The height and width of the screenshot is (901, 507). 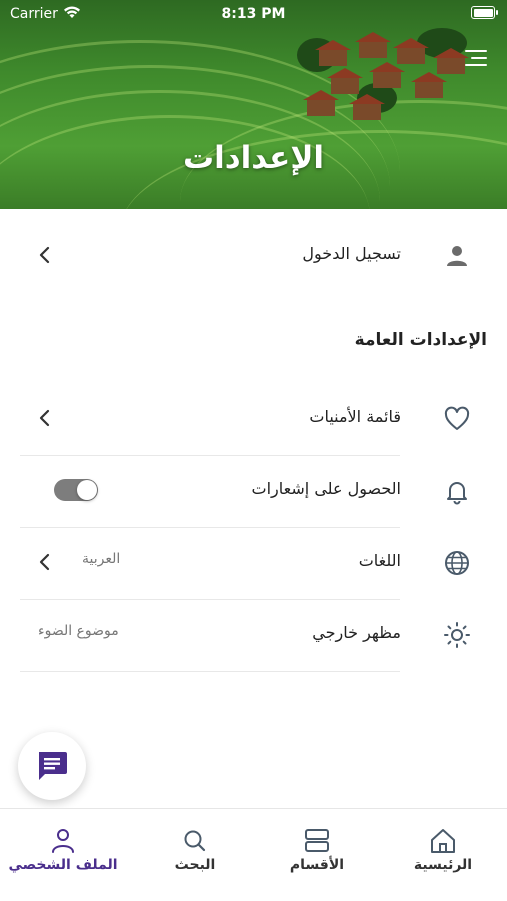 I want to click on wishlist-row: قائمة الأمنيات, so click(x=253, y=418).